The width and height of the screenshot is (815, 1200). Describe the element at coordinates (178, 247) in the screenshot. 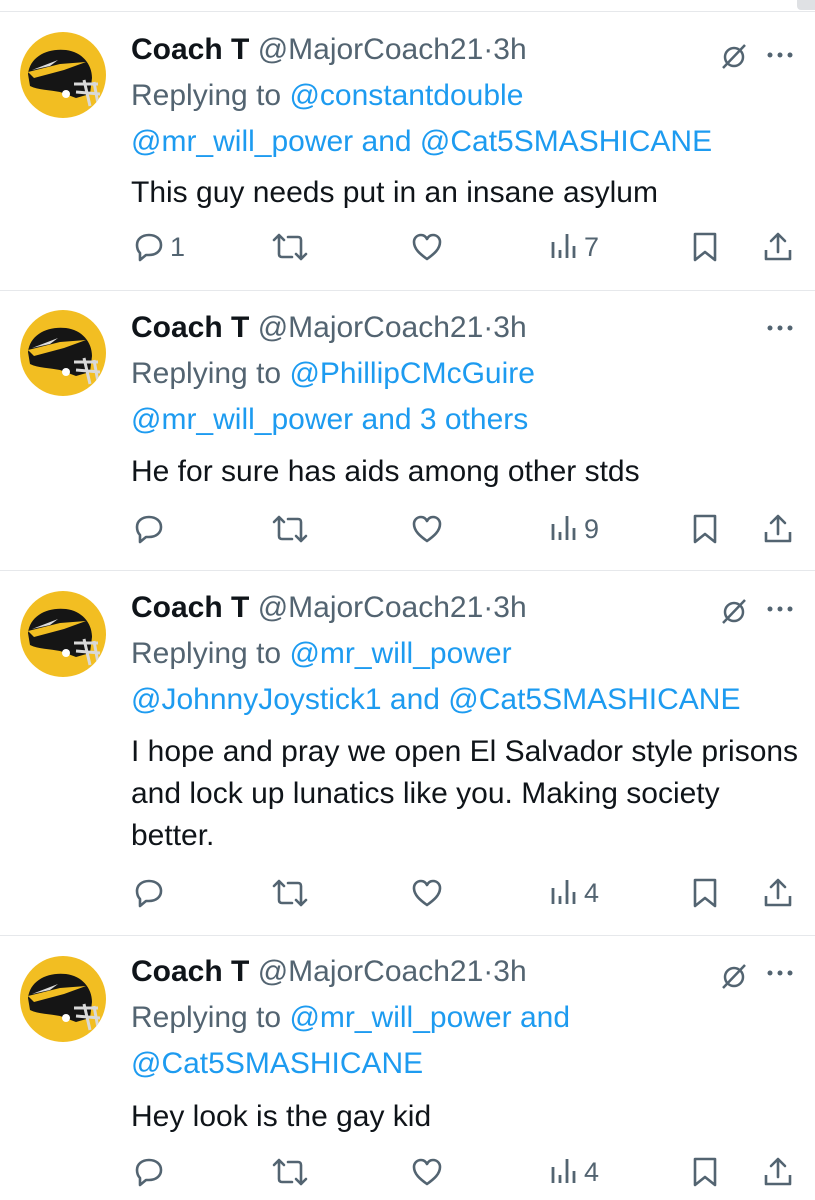

I see `reply-count: 1` at that location.